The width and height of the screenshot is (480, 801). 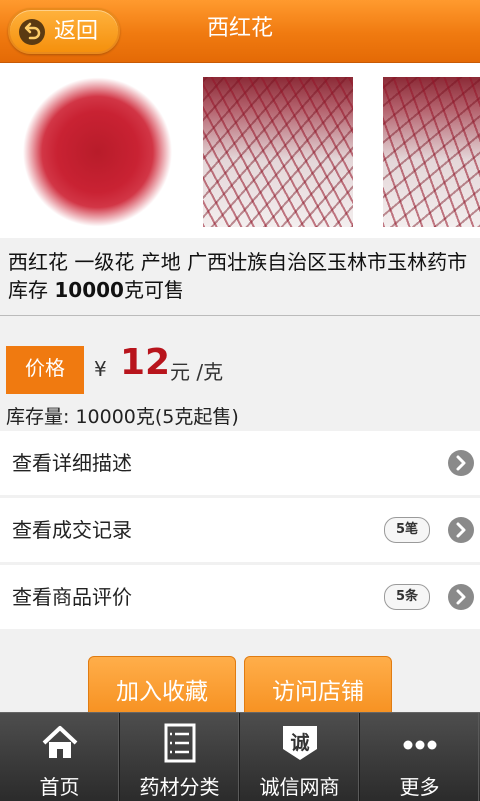 I want to click on tab-label: 更多, so click(x=419, y=787).